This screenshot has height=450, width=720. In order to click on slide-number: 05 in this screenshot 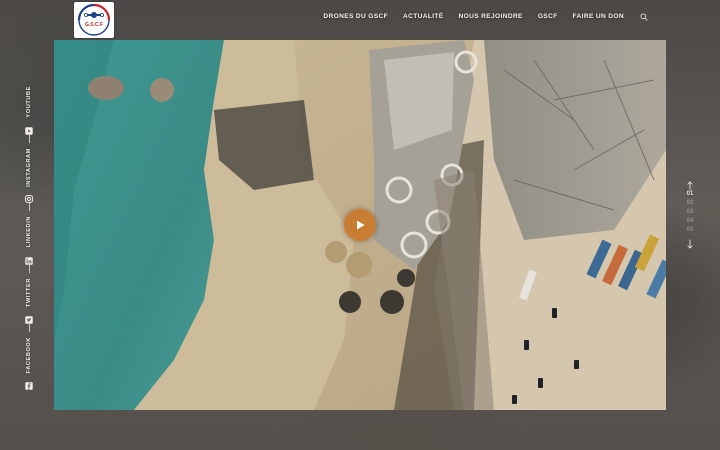, I will do `click(690, 230)`.